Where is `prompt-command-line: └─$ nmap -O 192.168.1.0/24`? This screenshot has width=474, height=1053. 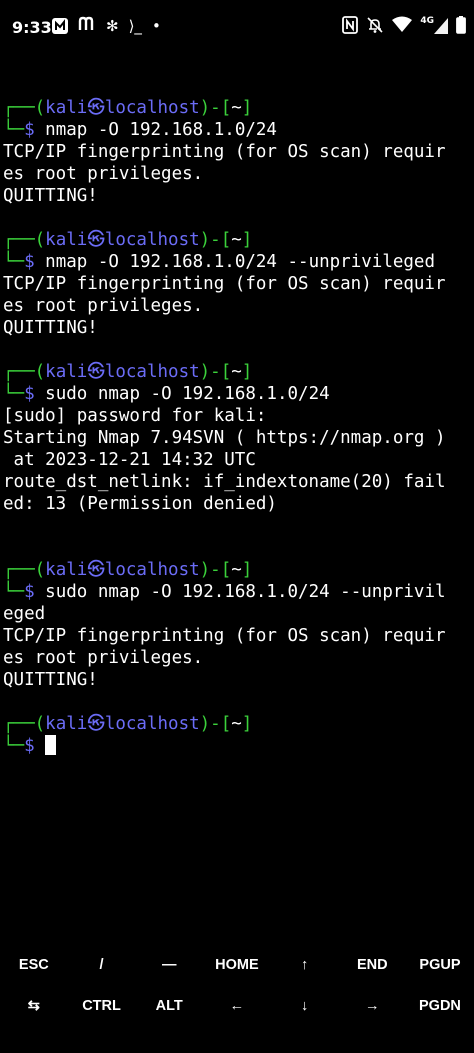
prompt-command-line: └─$ nmap -O 192.168.1.0/24 is located at coordinates (238, 130).